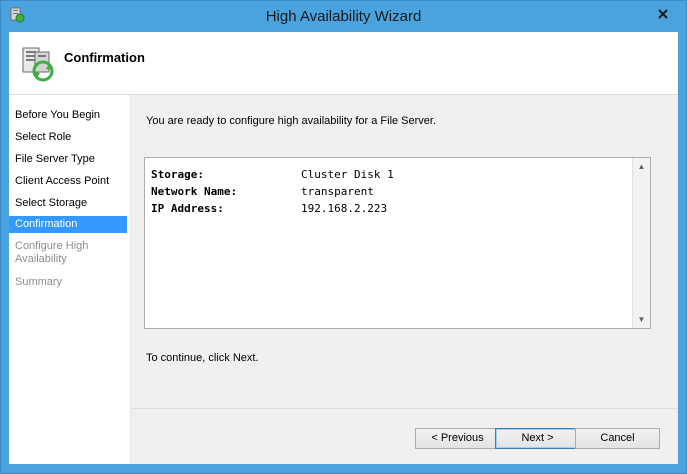 The width and height of the screenshot is (687, 474). What do you see at coordinates (337, 191) in the screenshot?
I see `summary-value: transparent` at bounding box center [337, 191].